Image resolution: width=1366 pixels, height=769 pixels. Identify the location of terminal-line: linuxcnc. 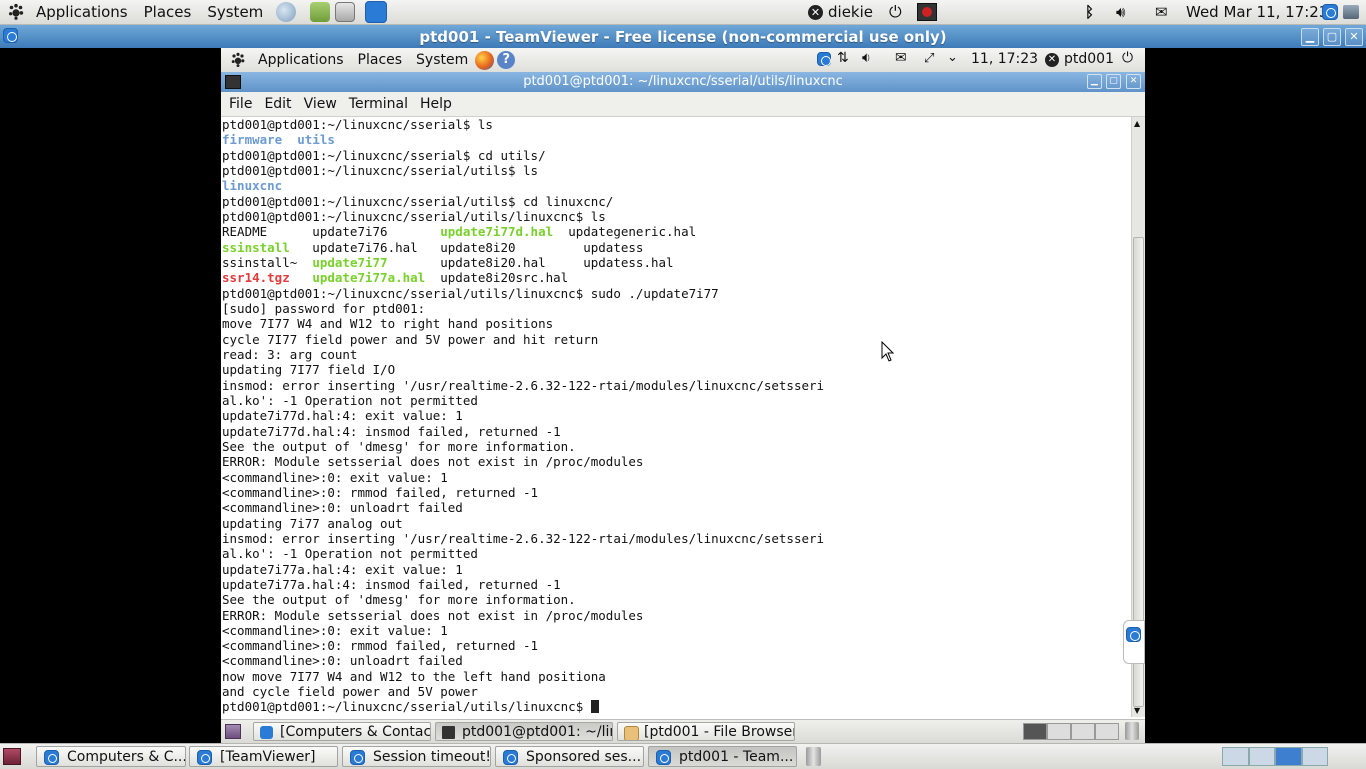
(677, 185).